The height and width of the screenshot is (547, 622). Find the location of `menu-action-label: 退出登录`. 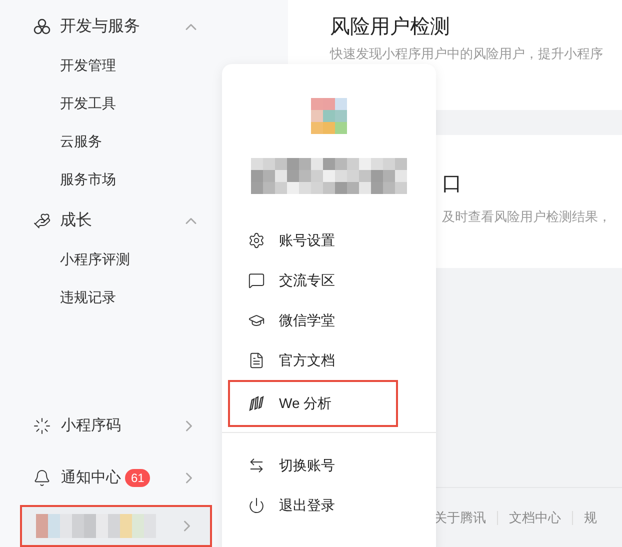

menu-action-label: 退出登录 is located at coordinates (307, 505).